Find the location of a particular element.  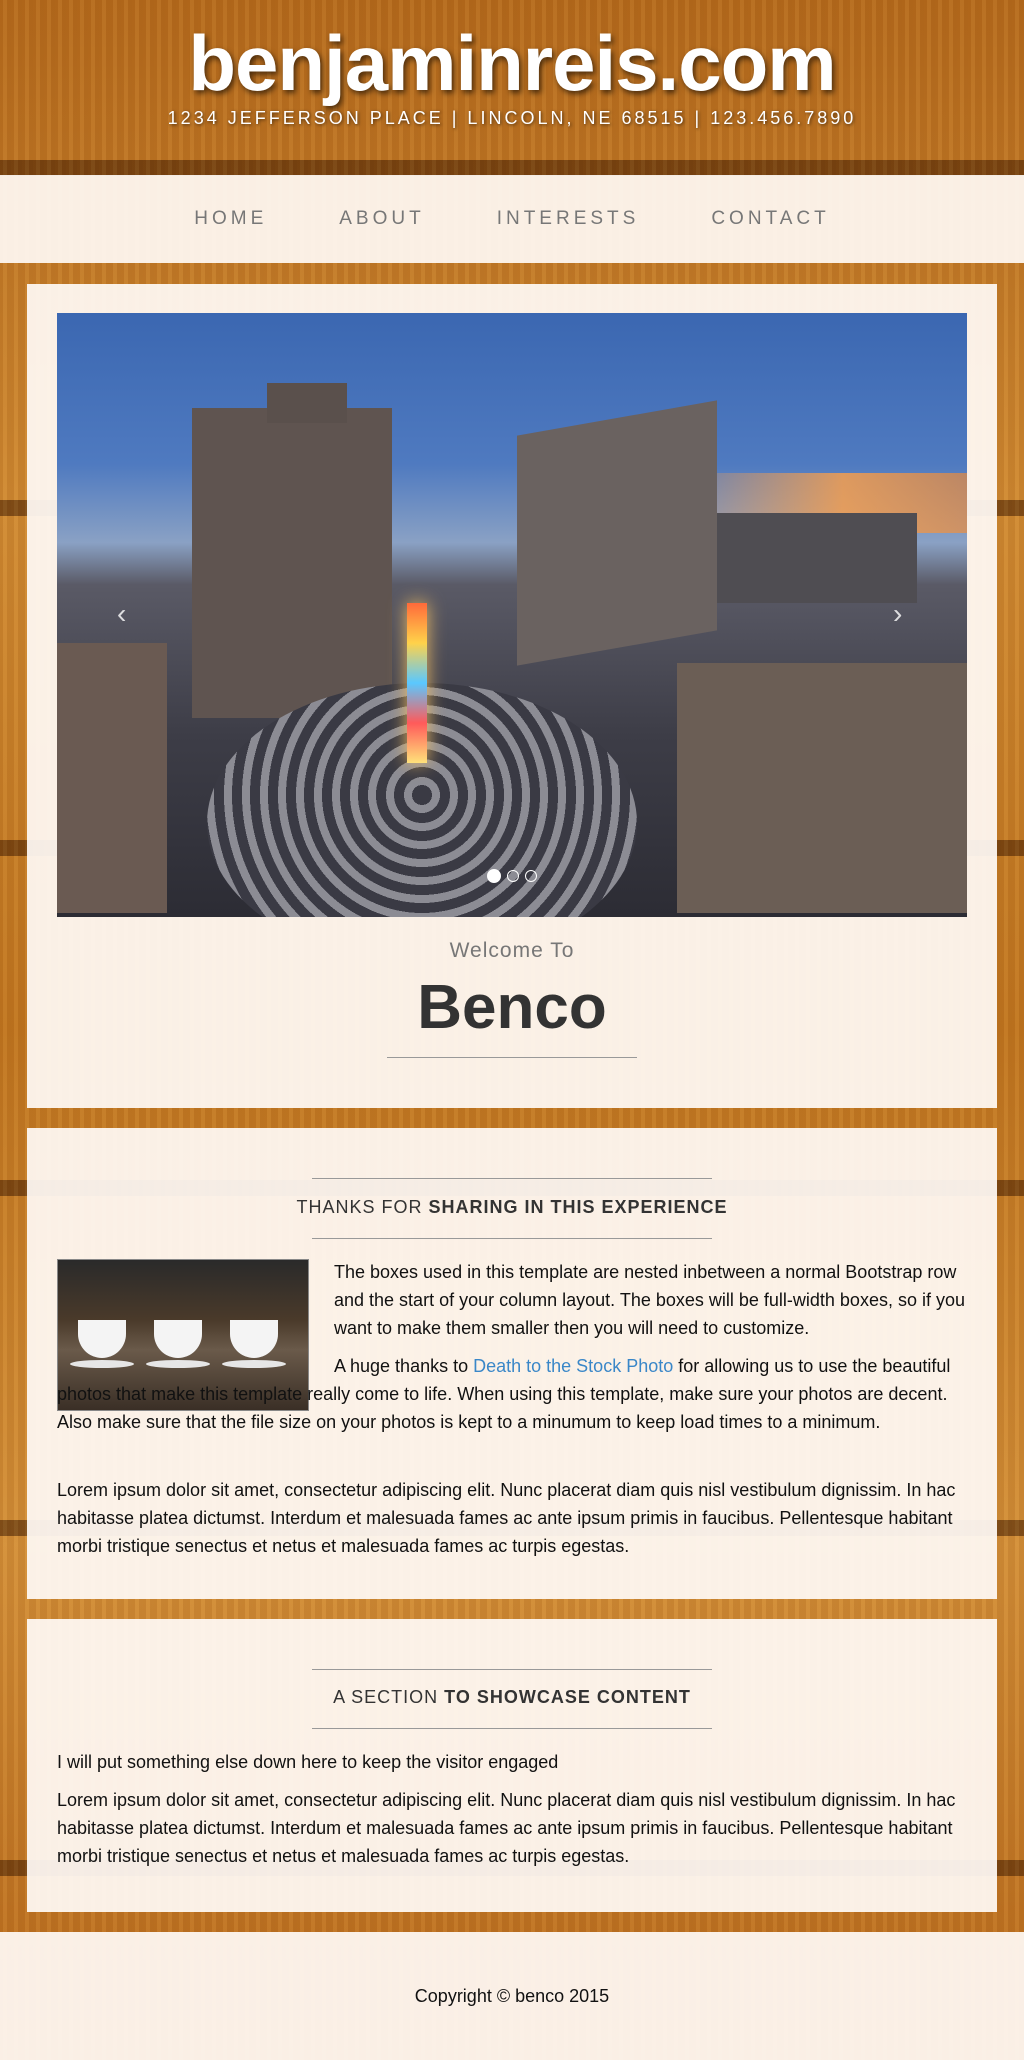

paragraph-text: A huge thanks to is located at coordinates (404, 1366).